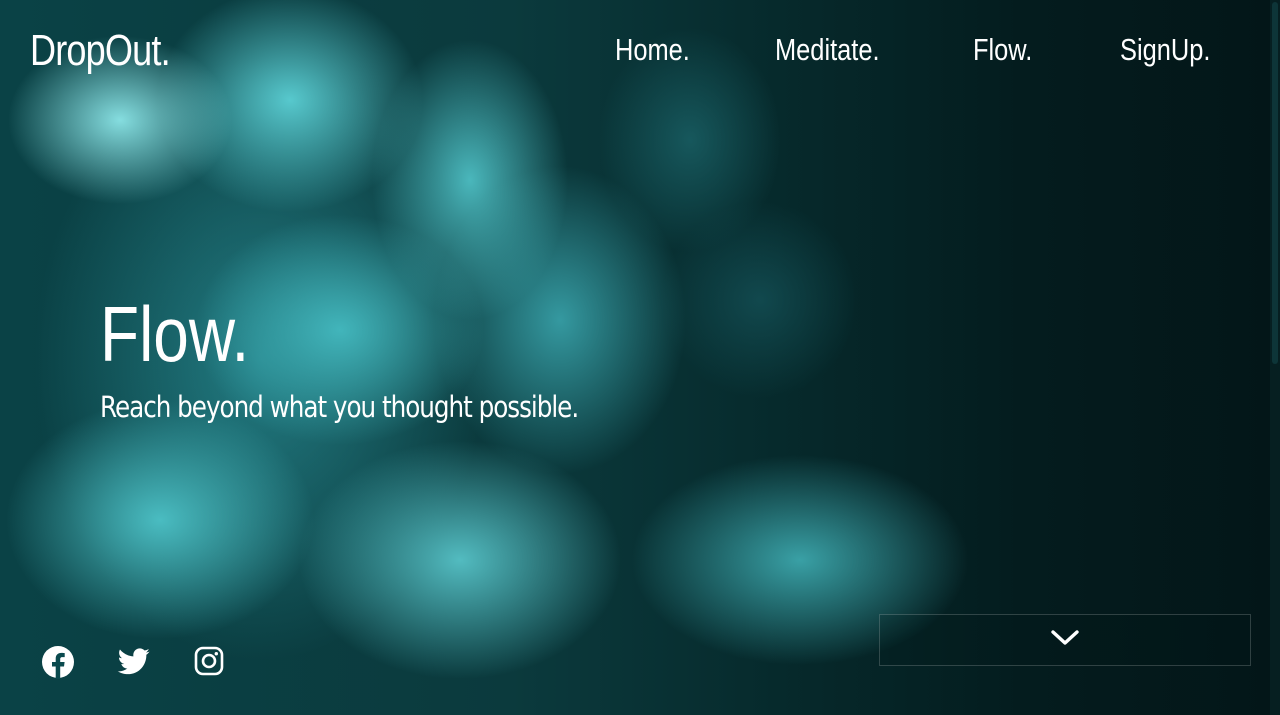 This screenshot has height=715, width=1280. What do you see at coordinates (827, 50) in the screenshot?
I see `nav-item-meditate: Meditate.` at bounding box center [827, 50].